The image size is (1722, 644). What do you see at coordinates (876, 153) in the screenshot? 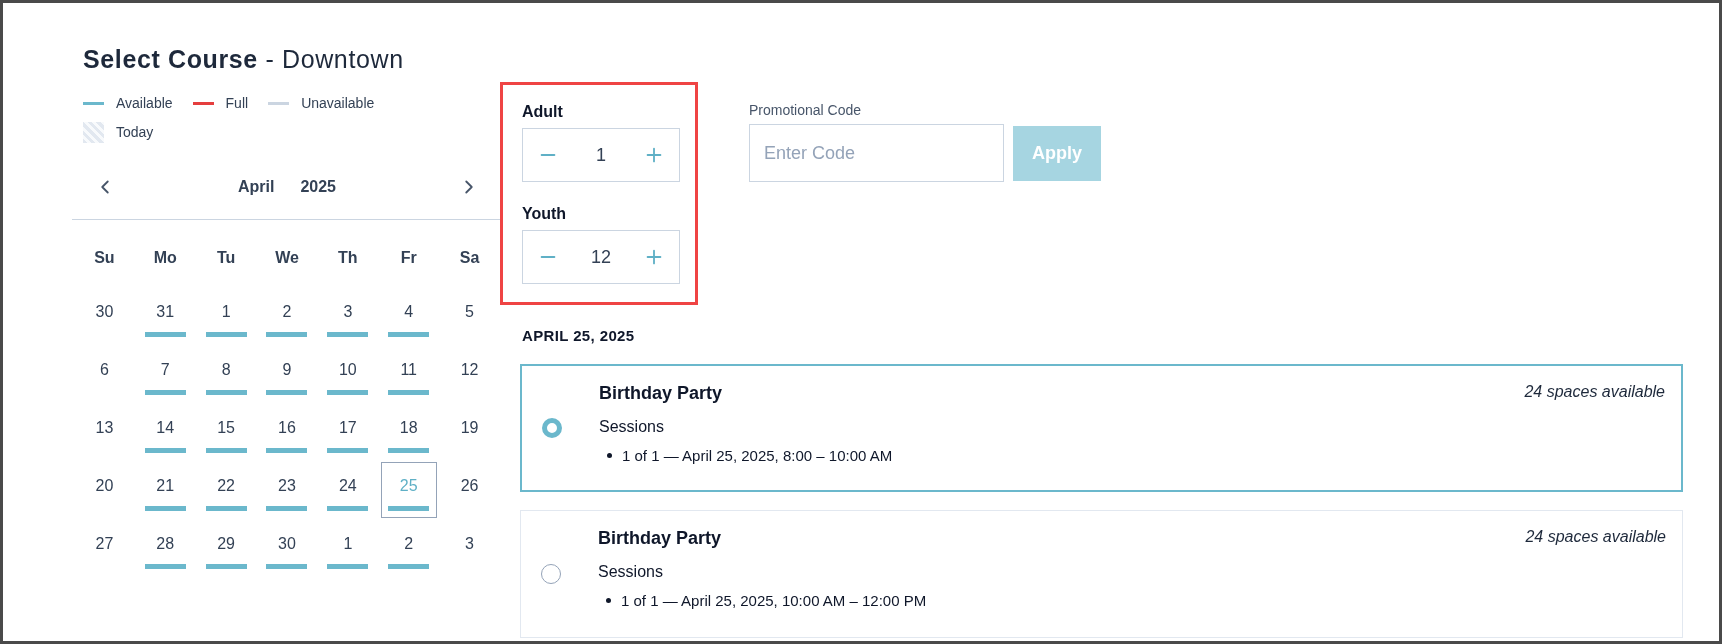
I see `promo-code-input: Enter Code` at bounding box center [876, 153].